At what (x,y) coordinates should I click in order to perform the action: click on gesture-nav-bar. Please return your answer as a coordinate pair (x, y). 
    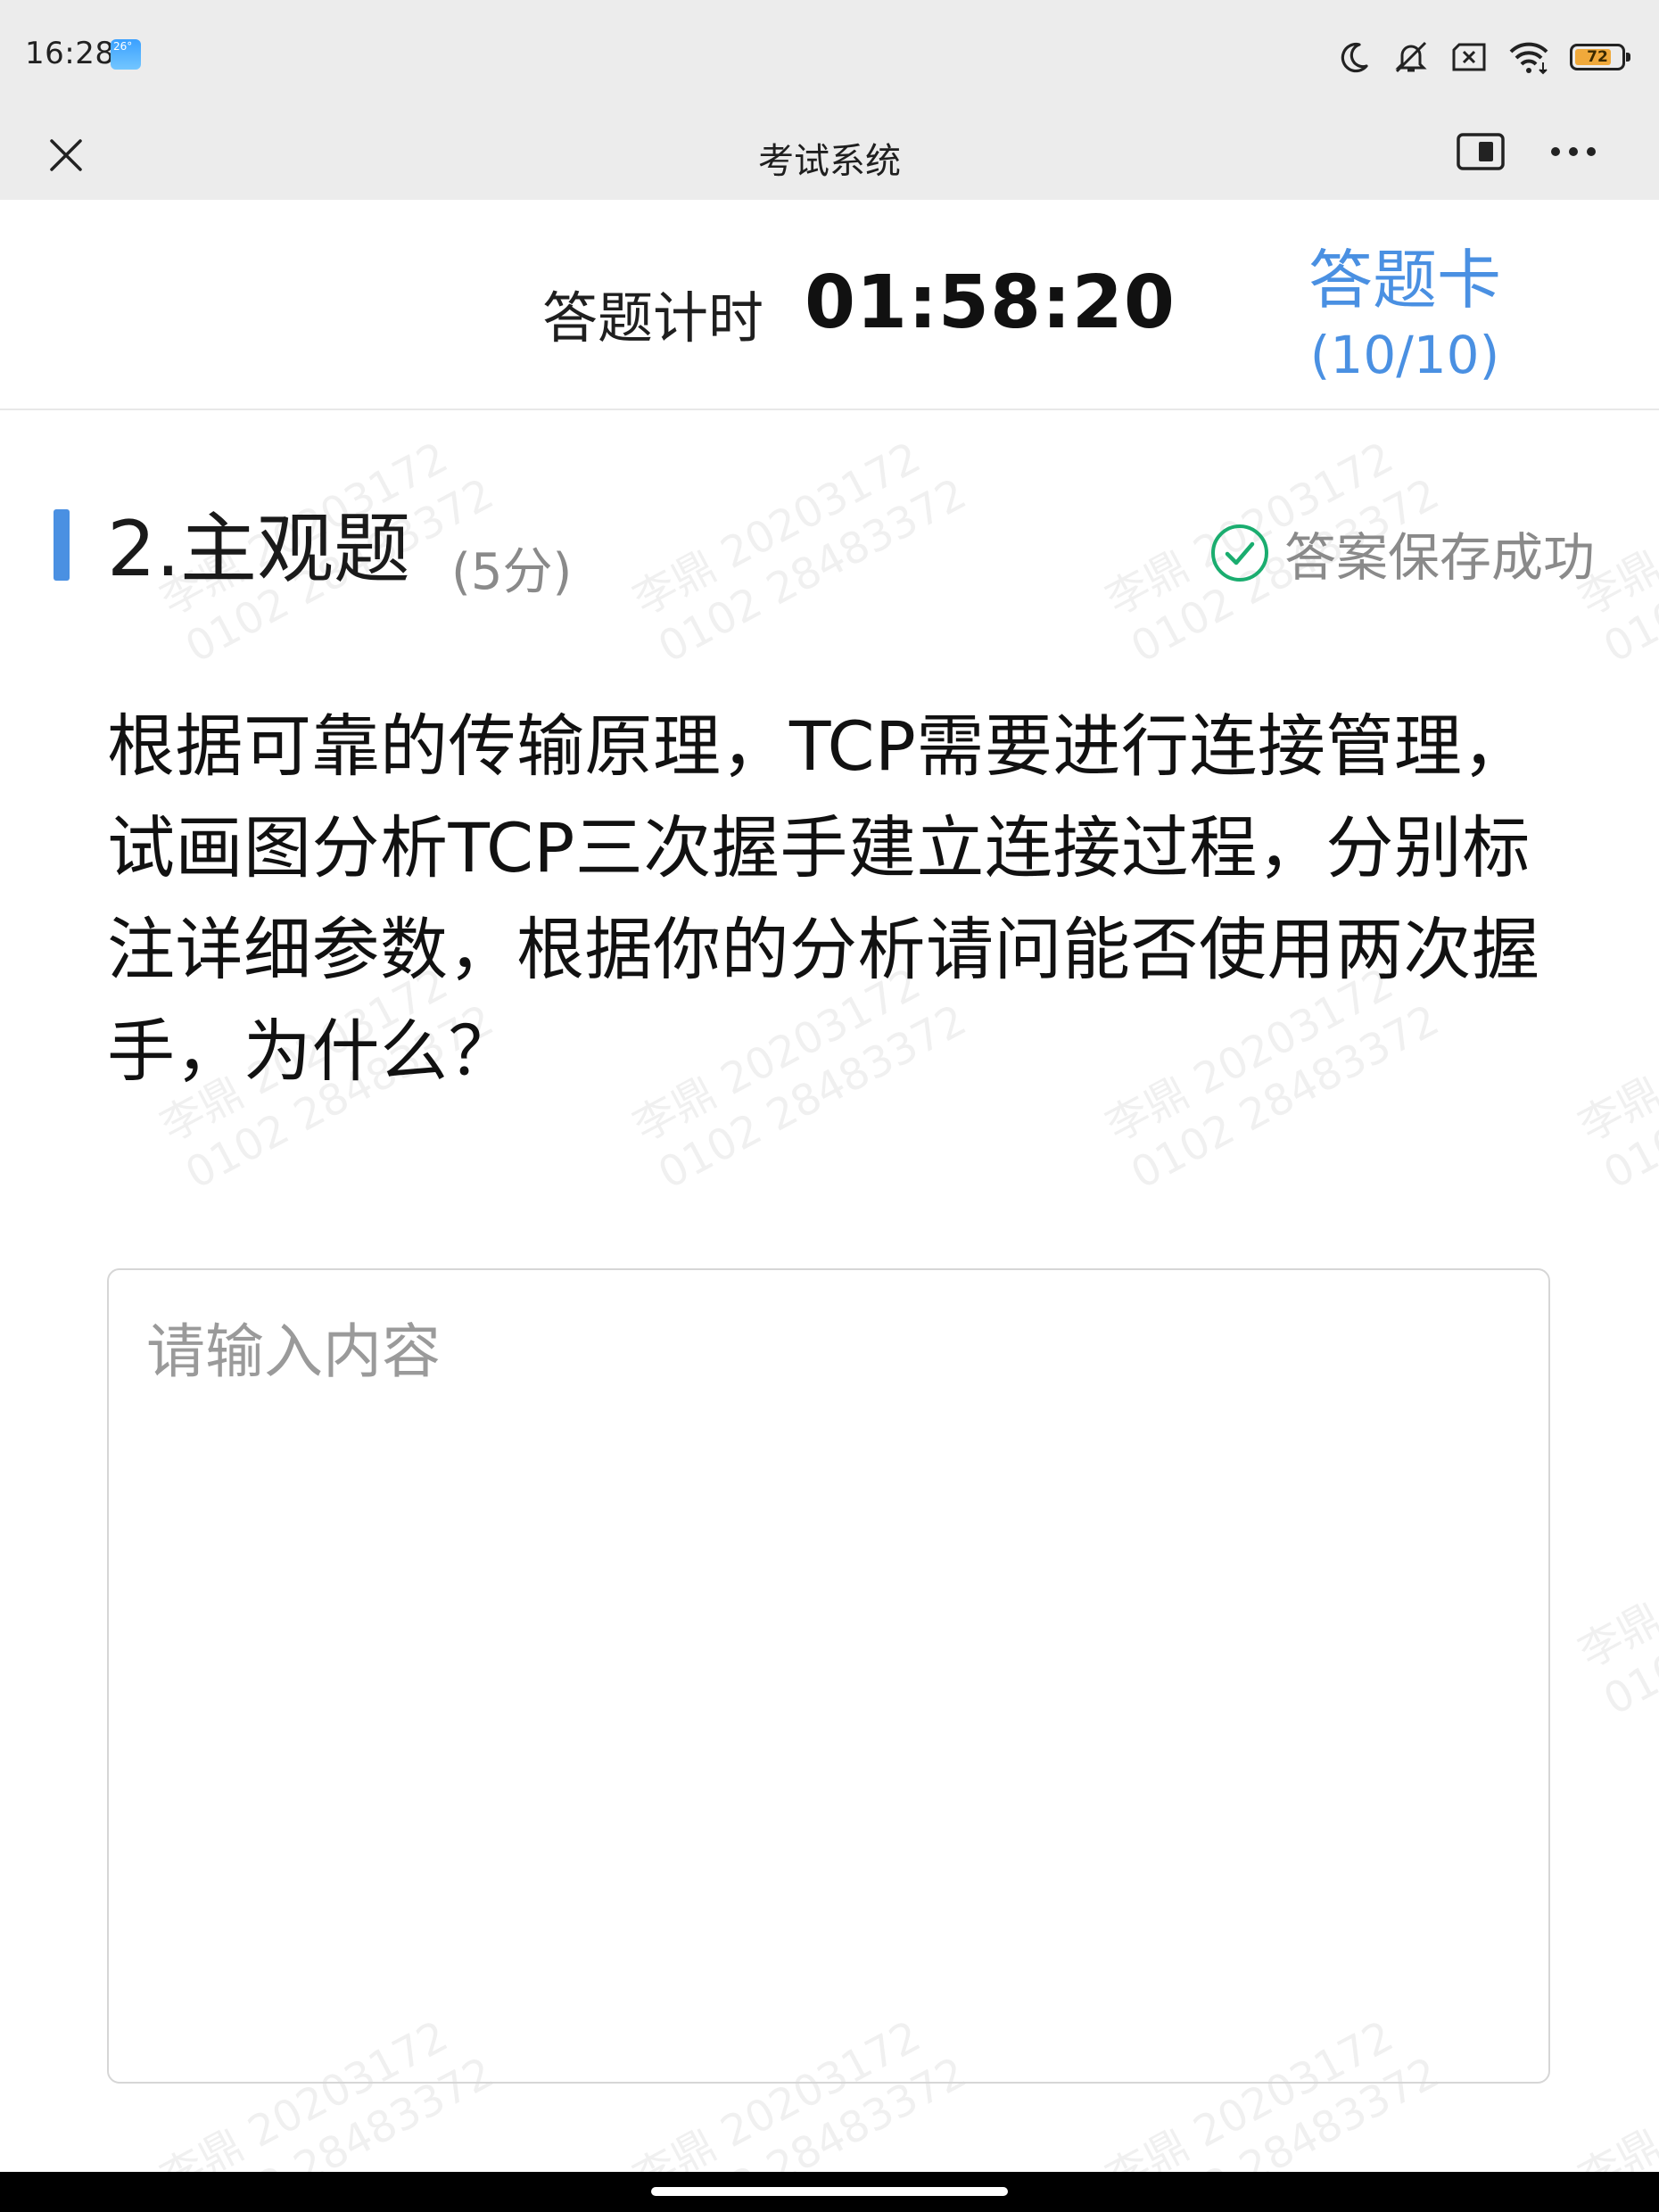
    Looking at the image, I should click on (830, 2192).